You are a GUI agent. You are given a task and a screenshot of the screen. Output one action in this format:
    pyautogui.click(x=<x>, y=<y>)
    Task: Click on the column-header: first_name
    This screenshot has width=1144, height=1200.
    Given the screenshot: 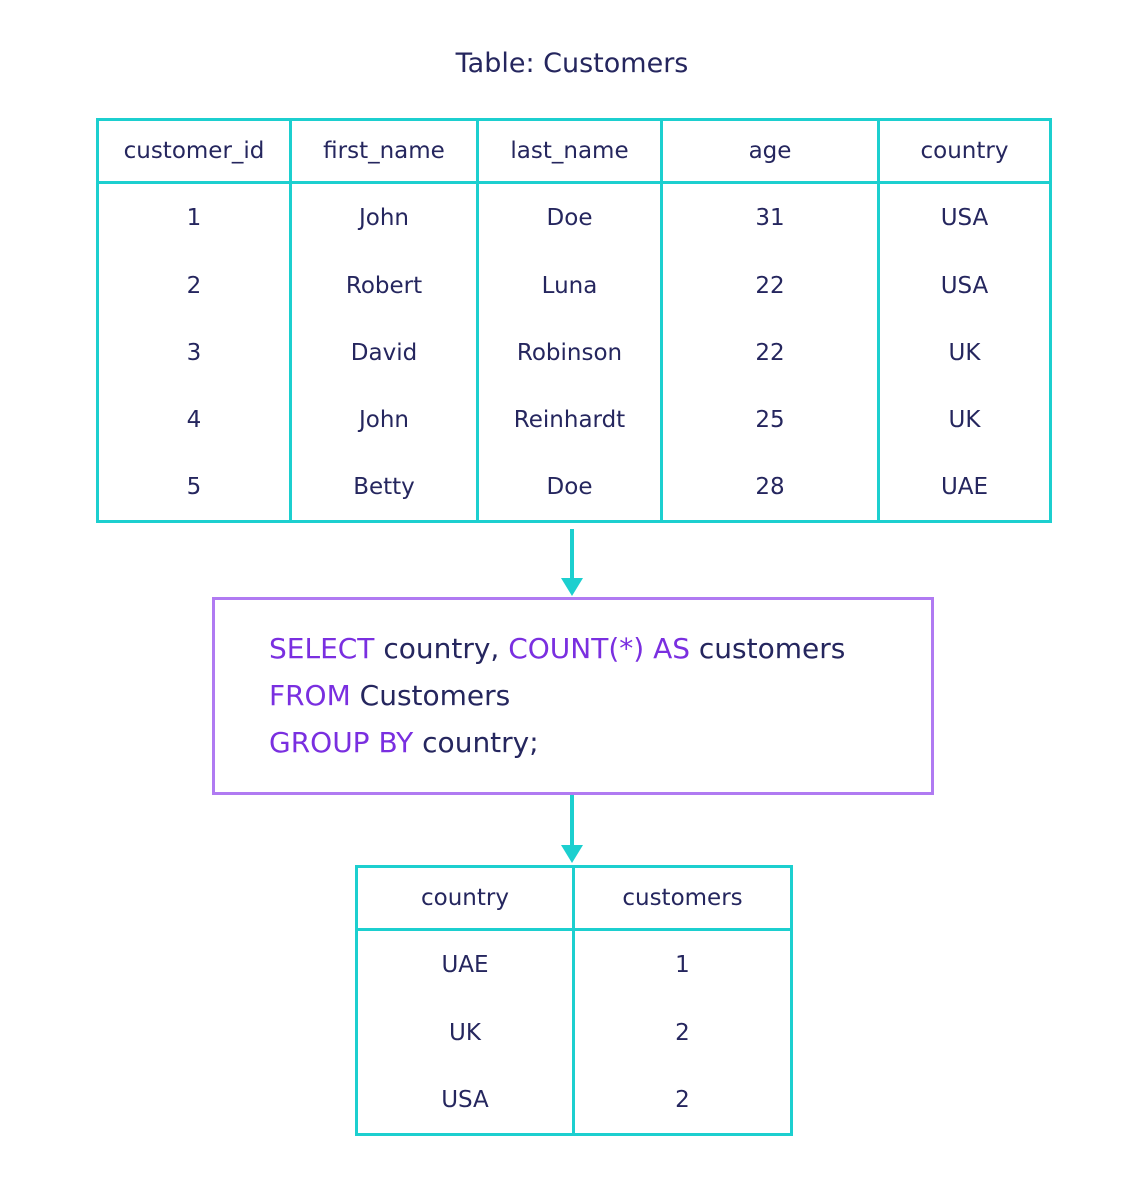 What is the action you would take?
    pyautogui.click(x=384, y=151)
    